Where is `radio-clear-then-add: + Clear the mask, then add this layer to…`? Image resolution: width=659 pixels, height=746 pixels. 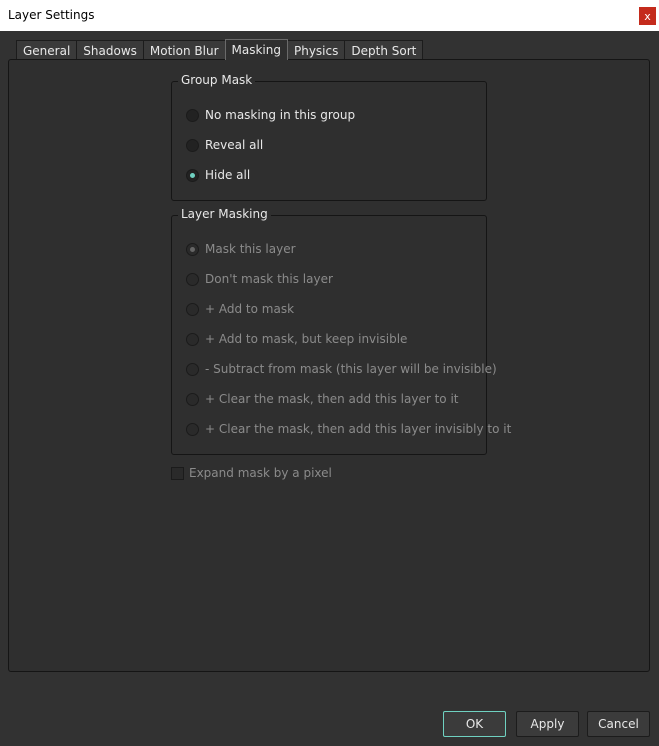
radio-clear-then-add: + Clear the mask, then add this layer to… is located at coordinates (322, 399).